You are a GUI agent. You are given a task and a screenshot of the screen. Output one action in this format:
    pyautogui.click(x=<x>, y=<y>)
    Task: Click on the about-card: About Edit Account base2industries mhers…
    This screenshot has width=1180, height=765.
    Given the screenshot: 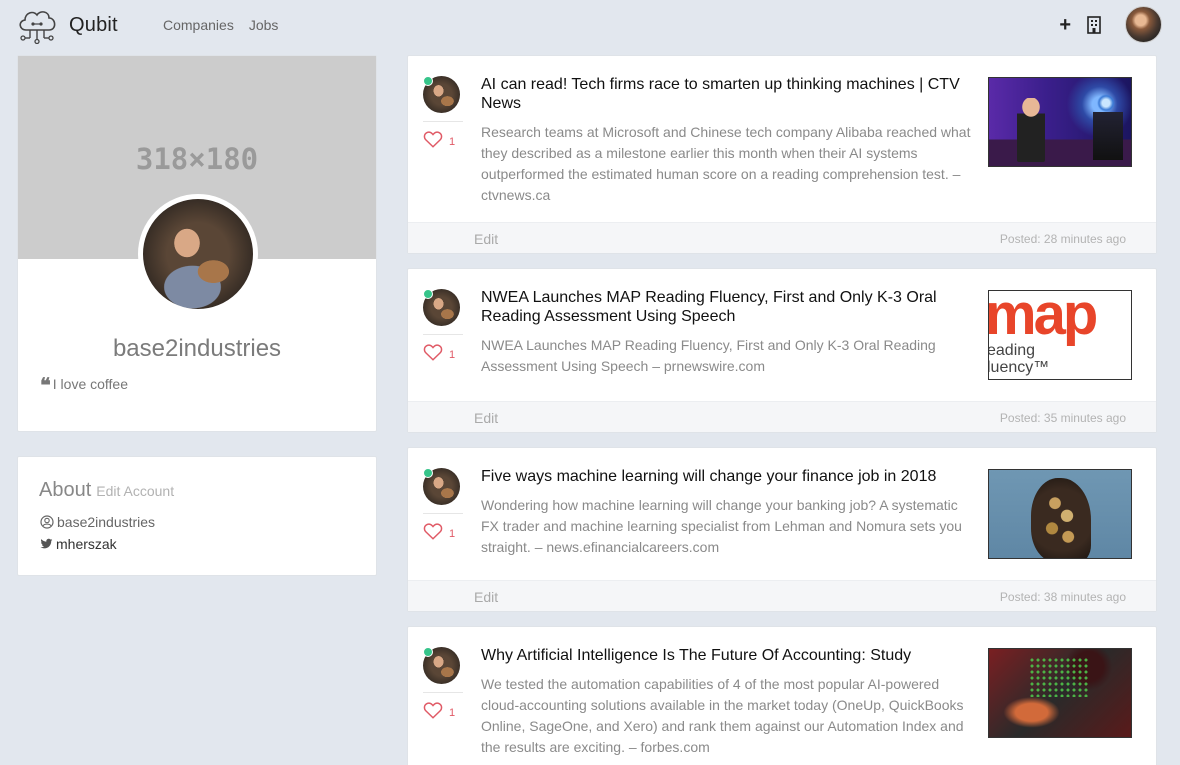 What is the action you would take?
    pyautogui.click(x=197, y=516)
    